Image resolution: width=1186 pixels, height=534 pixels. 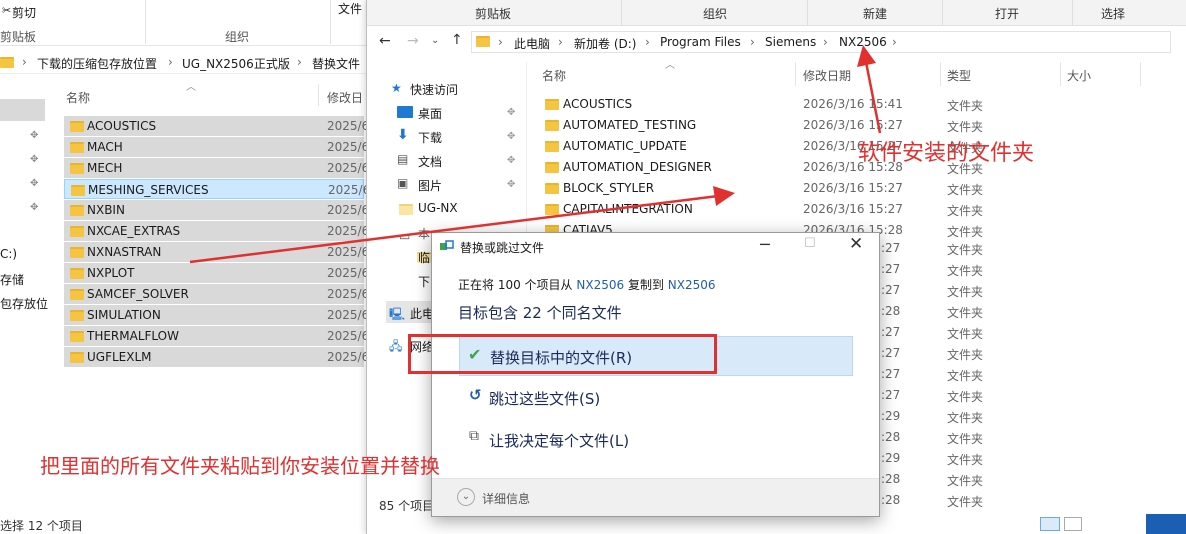 I want to click on decide-option-label: 让我决定每个文件(L), so click(x=559, y=441).